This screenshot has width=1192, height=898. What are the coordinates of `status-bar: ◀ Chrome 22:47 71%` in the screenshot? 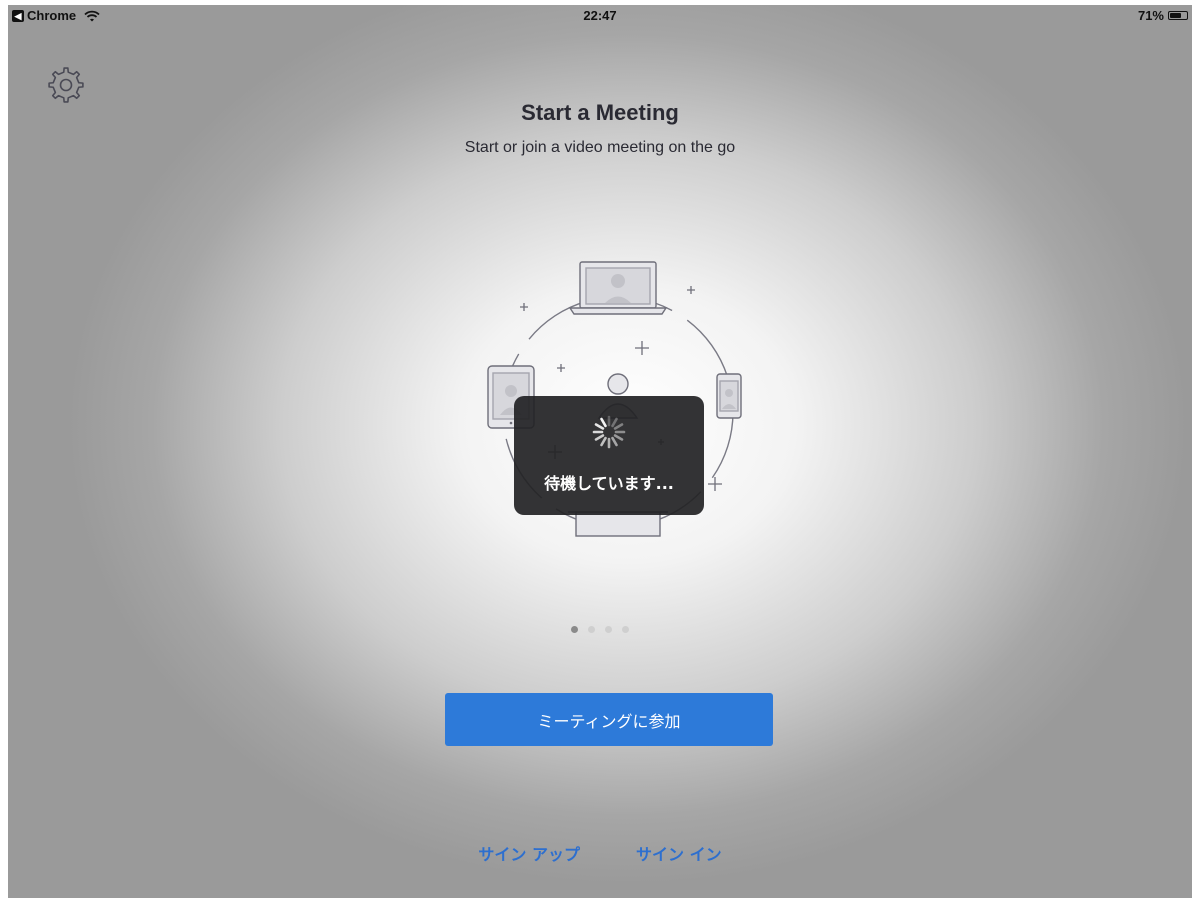 It's located at (600, 15).